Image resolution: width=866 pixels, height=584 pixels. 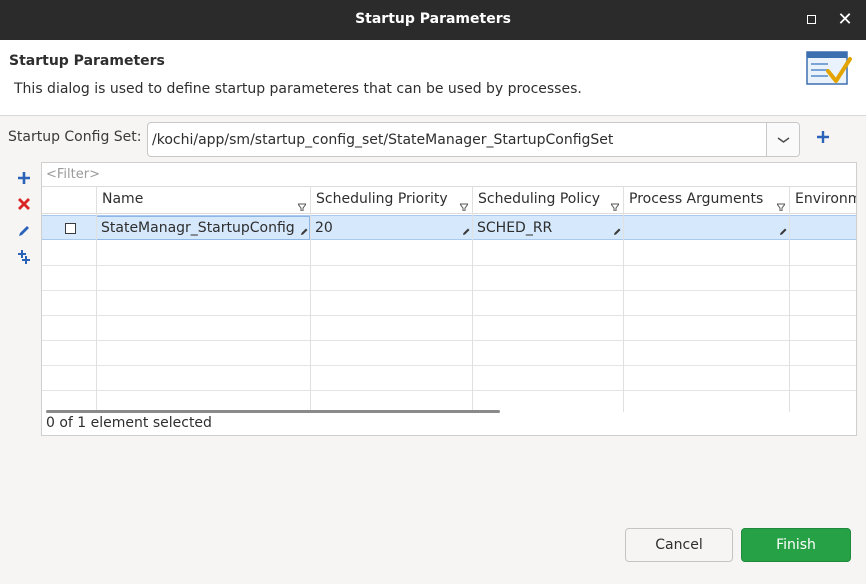 I want to click on column-header-scheduling-policy: Scheduling Policy, so click(x=547, y=200).